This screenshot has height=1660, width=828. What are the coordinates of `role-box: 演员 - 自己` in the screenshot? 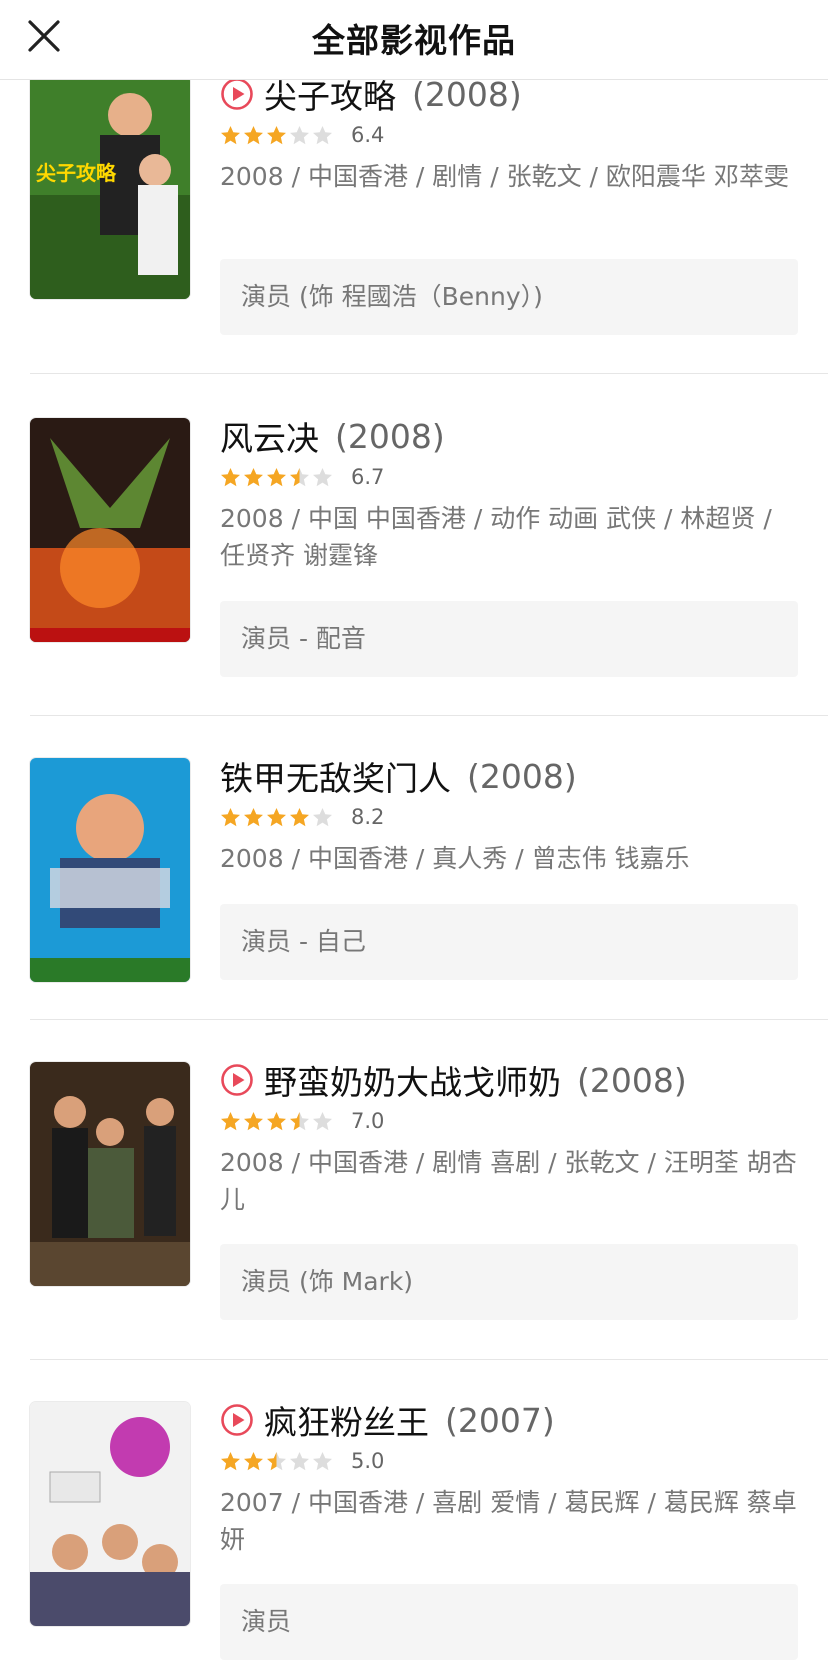 It's located at (509, 942).